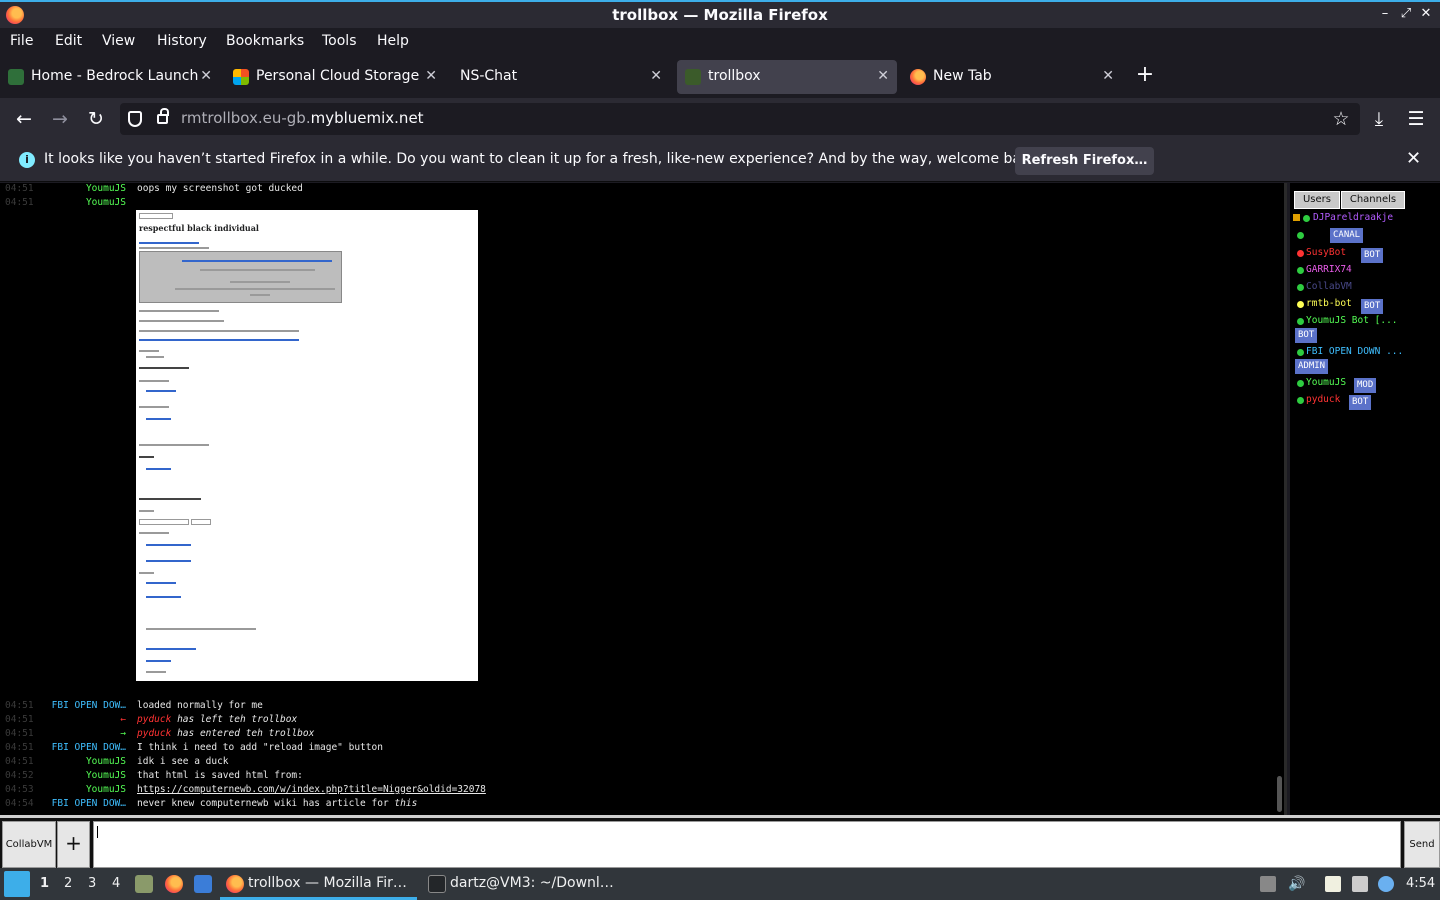  Describe the element at coordinates (203, 884) in the screenshot. I see `desktop-icon` at that location.